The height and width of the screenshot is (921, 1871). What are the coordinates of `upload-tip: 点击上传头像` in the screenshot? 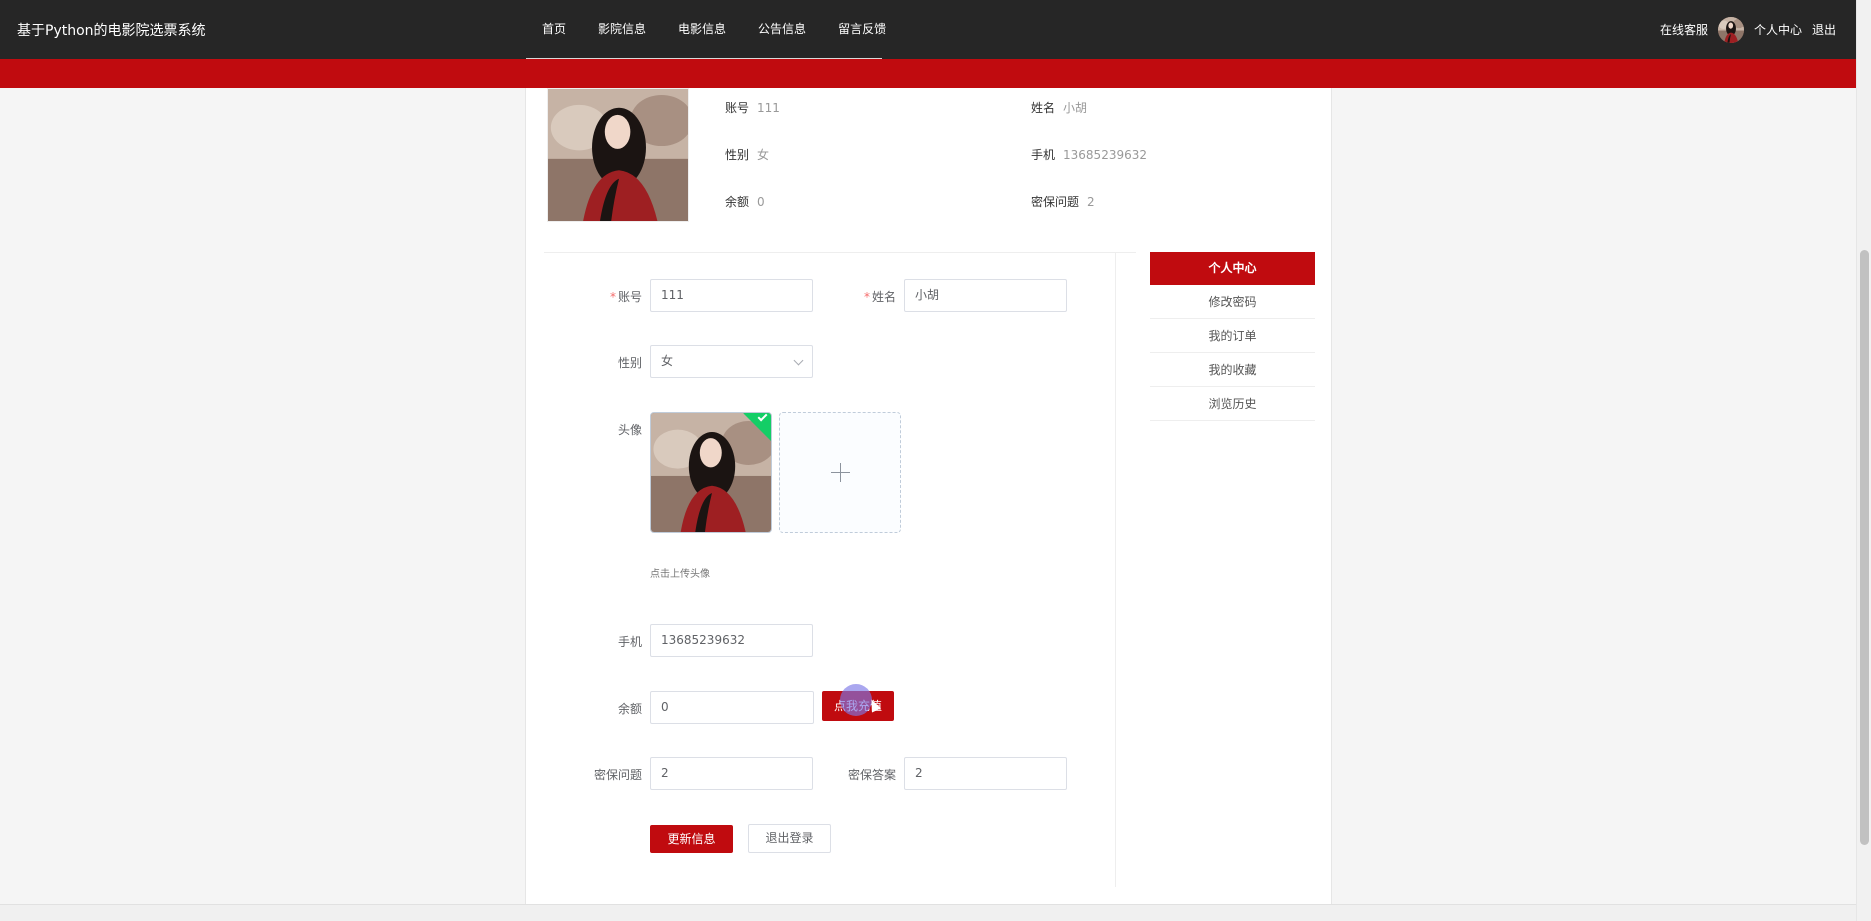 It's located at (680, 574).